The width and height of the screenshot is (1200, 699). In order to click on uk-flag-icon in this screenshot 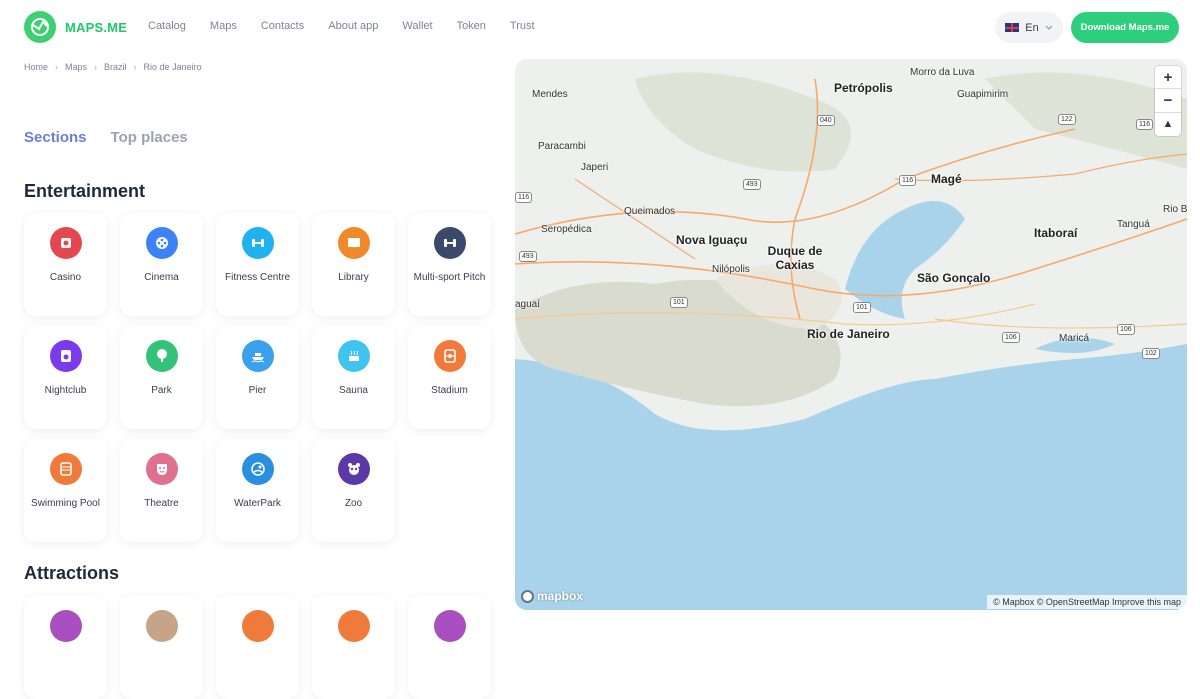, I will do `click(1012, 27)`.